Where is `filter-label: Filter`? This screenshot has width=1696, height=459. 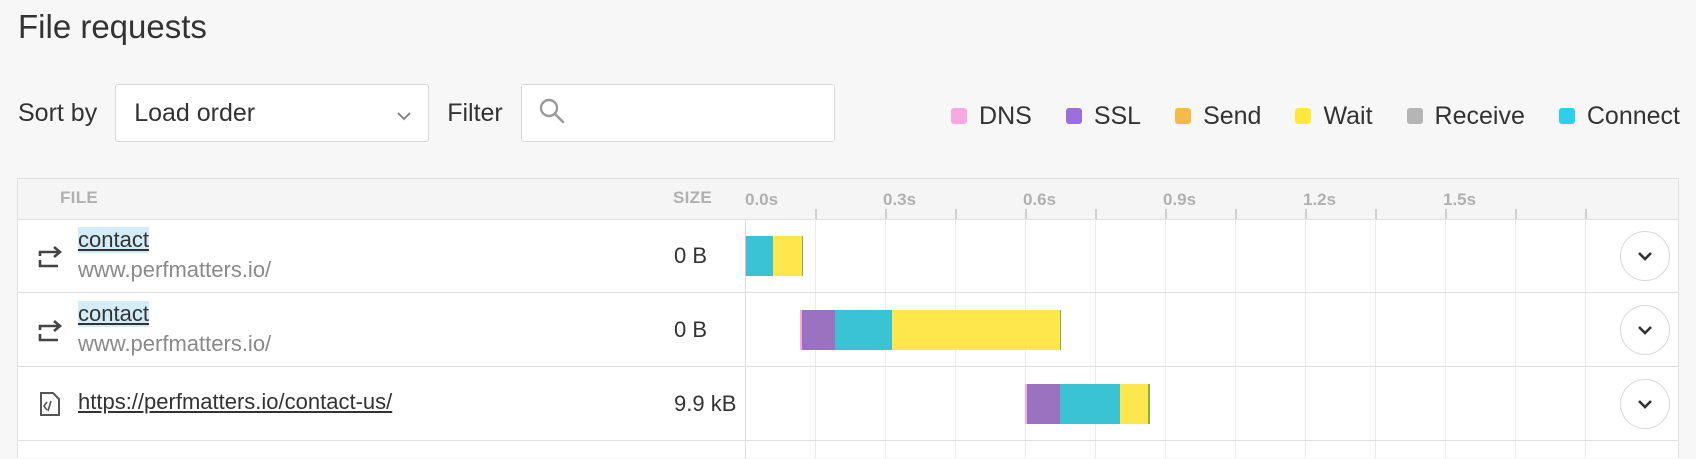
filter-label: Filter is located at coordinates (475, 112).